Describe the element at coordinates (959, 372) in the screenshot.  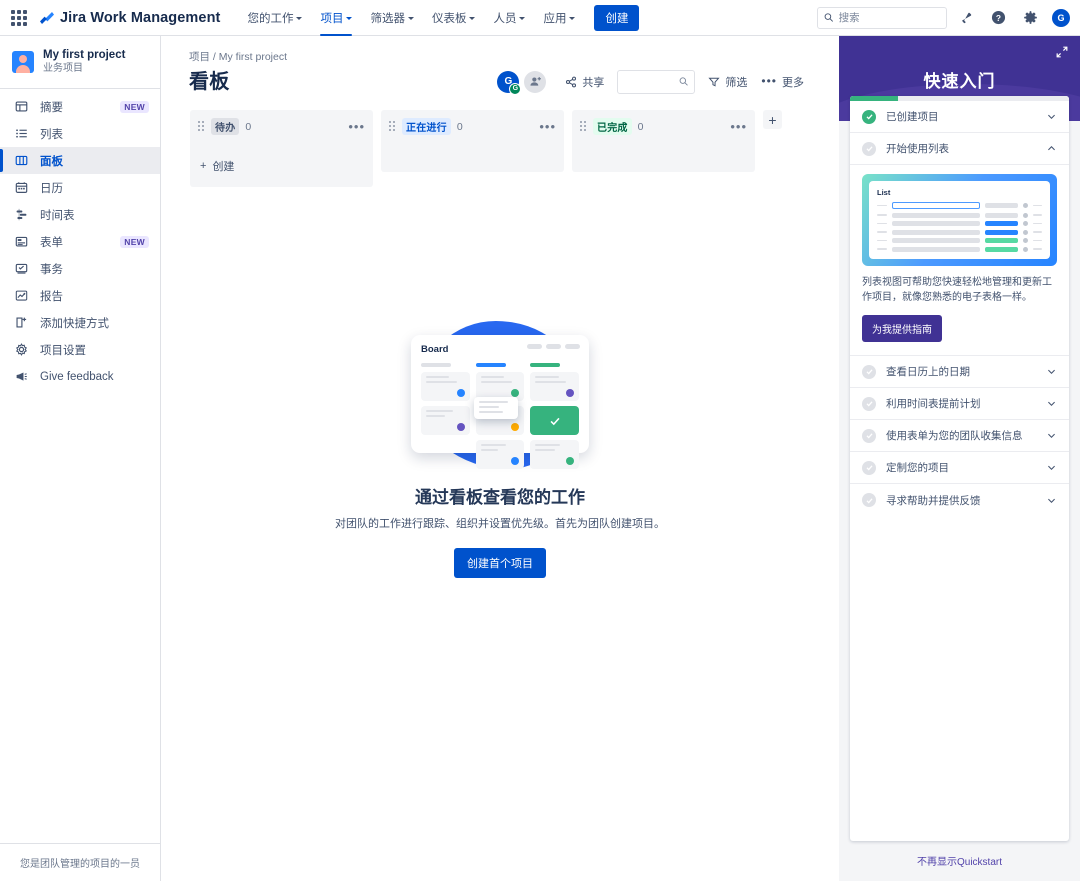
I see `quickstart-item-calendar-dates: 查看日历上的日期` at that location.